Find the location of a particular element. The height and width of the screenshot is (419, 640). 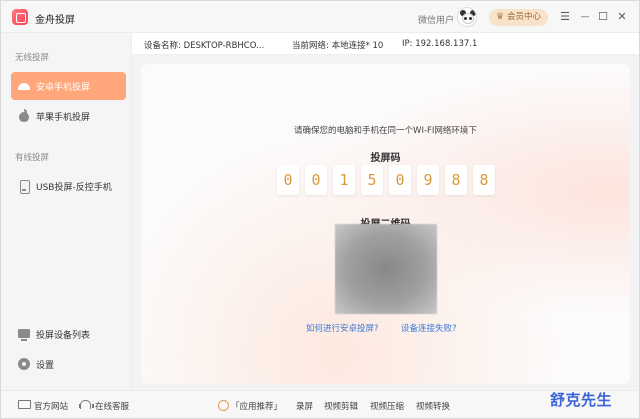

app-recommend-label: 「应用推荐」 is located at coordinates (257, 407).